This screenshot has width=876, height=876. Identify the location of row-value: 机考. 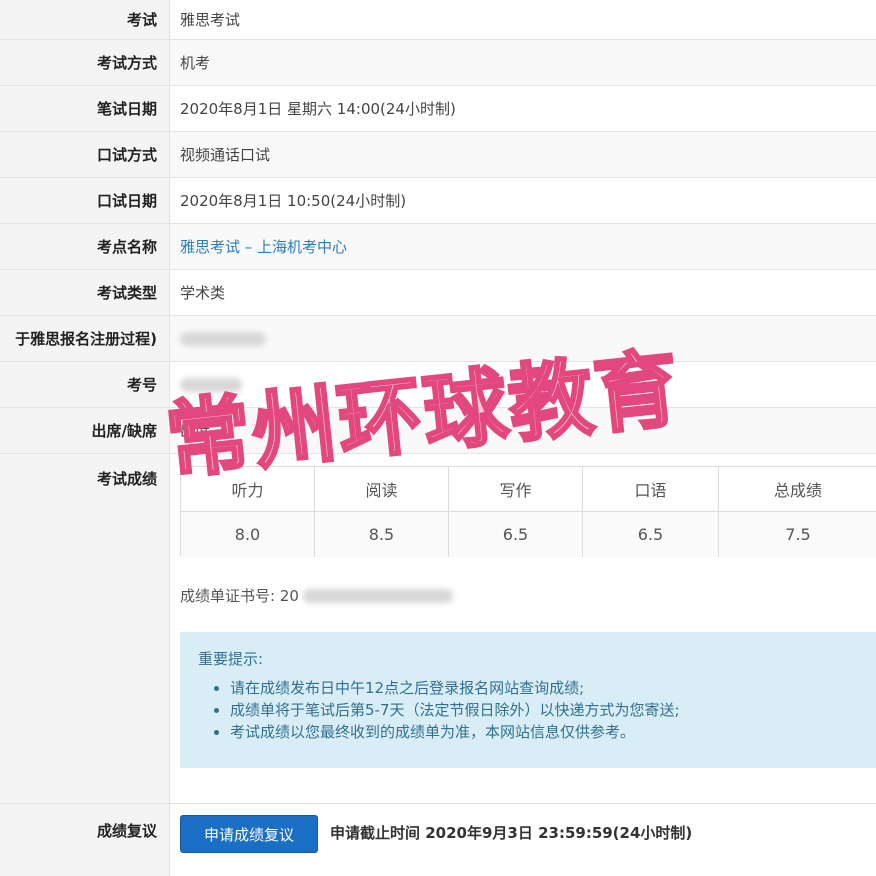
(523, 62).